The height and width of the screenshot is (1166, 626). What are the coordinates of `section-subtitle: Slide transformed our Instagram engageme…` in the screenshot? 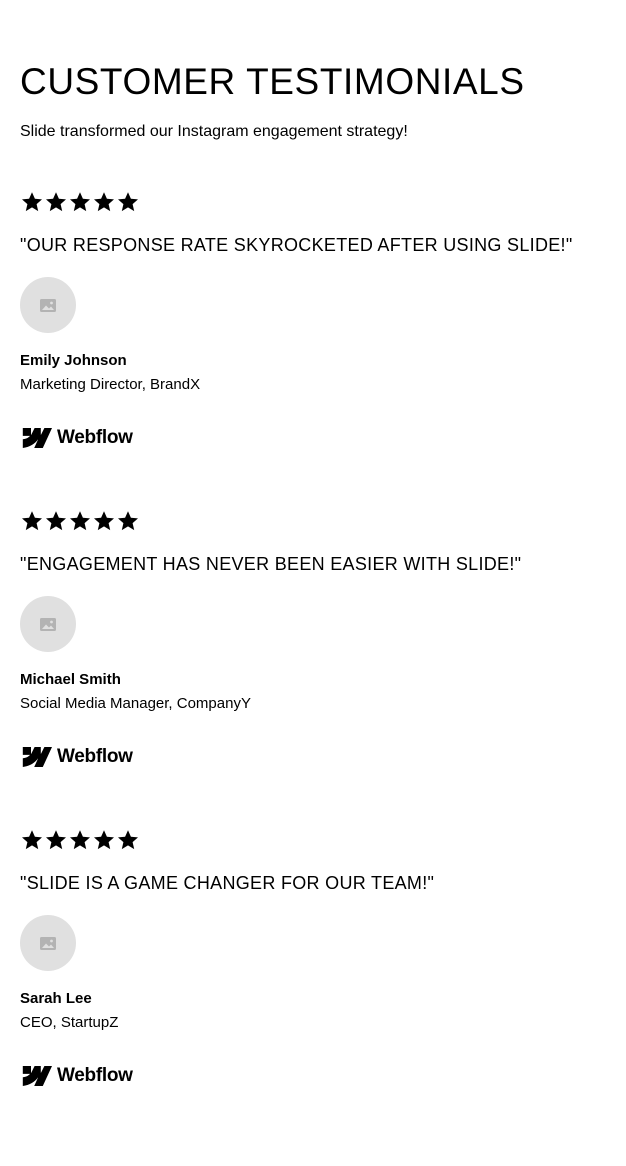 It's located at (214, 131).